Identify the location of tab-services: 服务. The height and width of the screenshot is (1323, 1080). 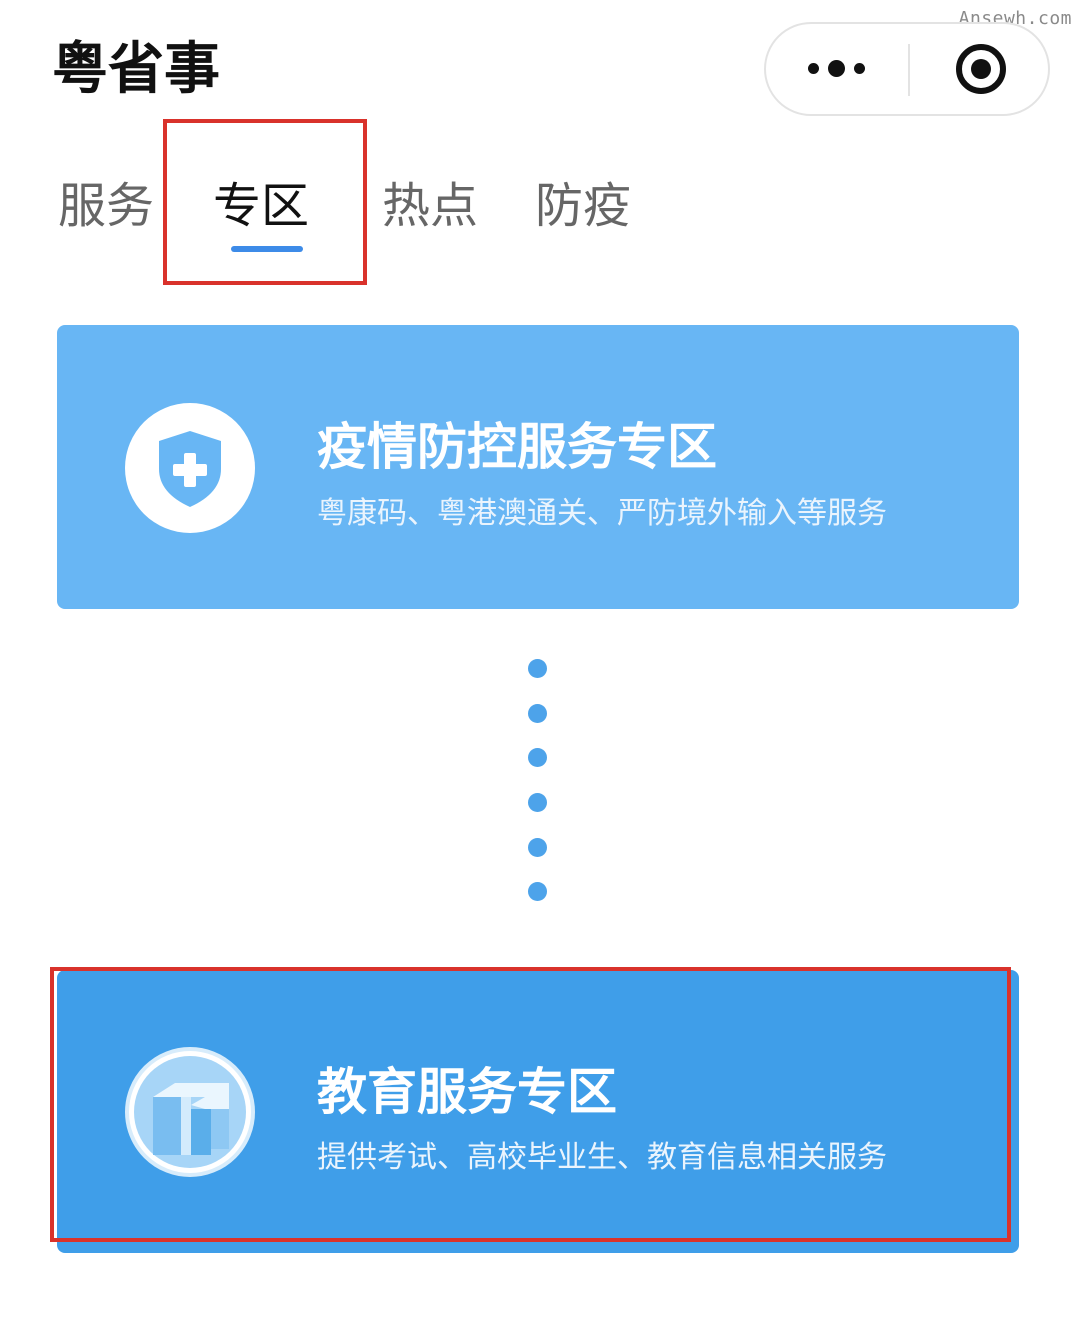
(106, 206).